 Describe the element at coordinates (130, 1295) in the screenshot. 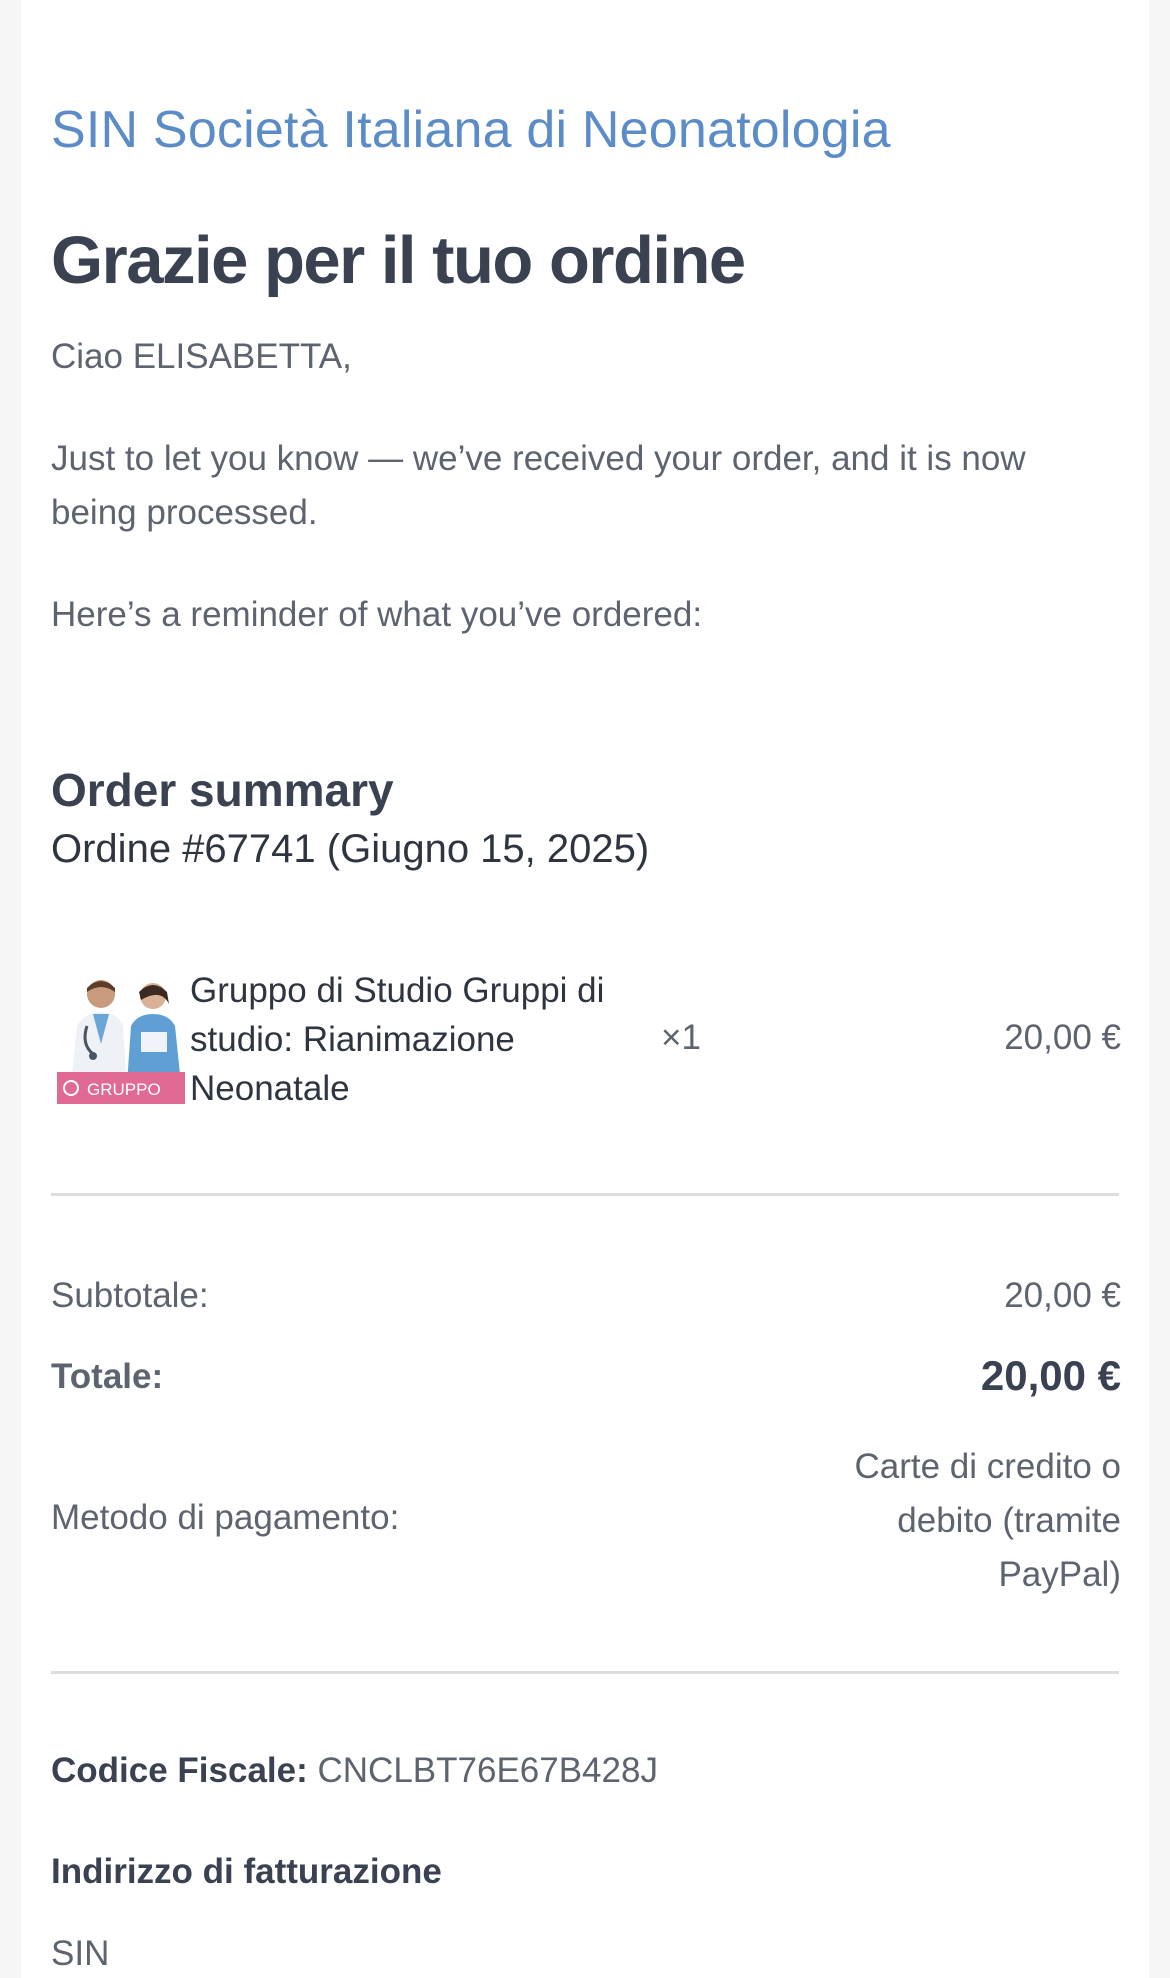

I see `subtotal-label: Subtotale:` at that location.